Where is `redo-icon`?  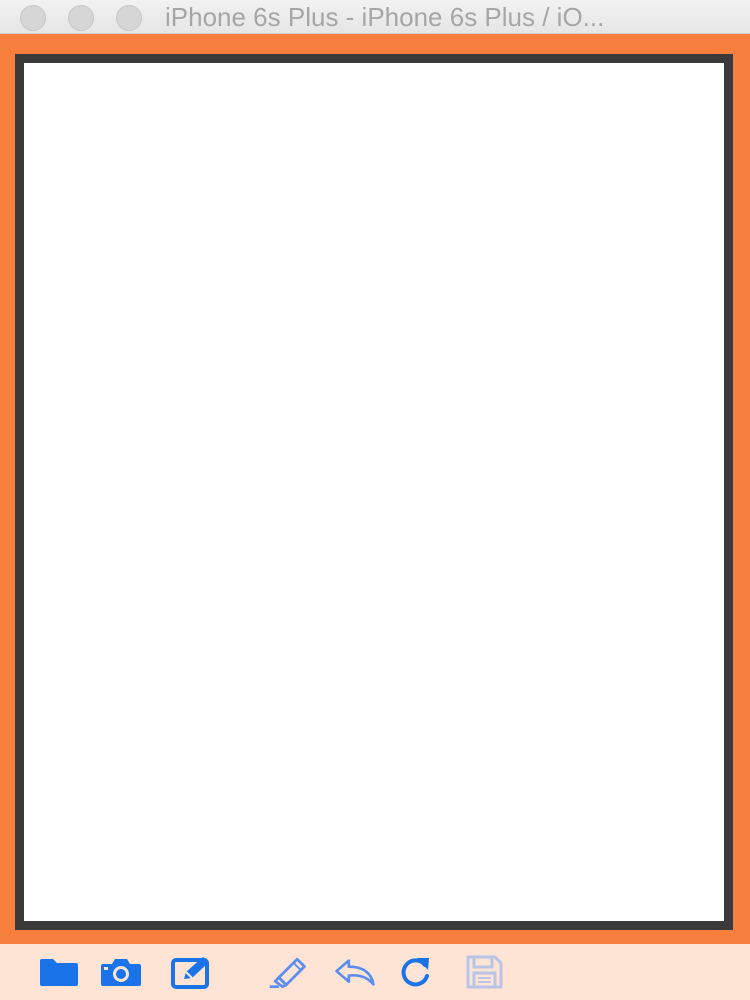 redo-icon is located at coordinates (415, 972).